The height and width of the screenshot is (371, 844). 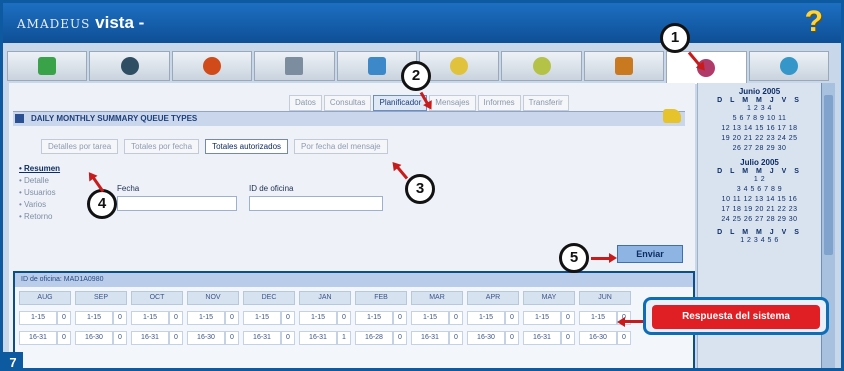 What do you see at coordinates (162, 146) in the screenshot?
I see `tab-totales-fecha: Totales por fecha` at bounding box center [162, 146].